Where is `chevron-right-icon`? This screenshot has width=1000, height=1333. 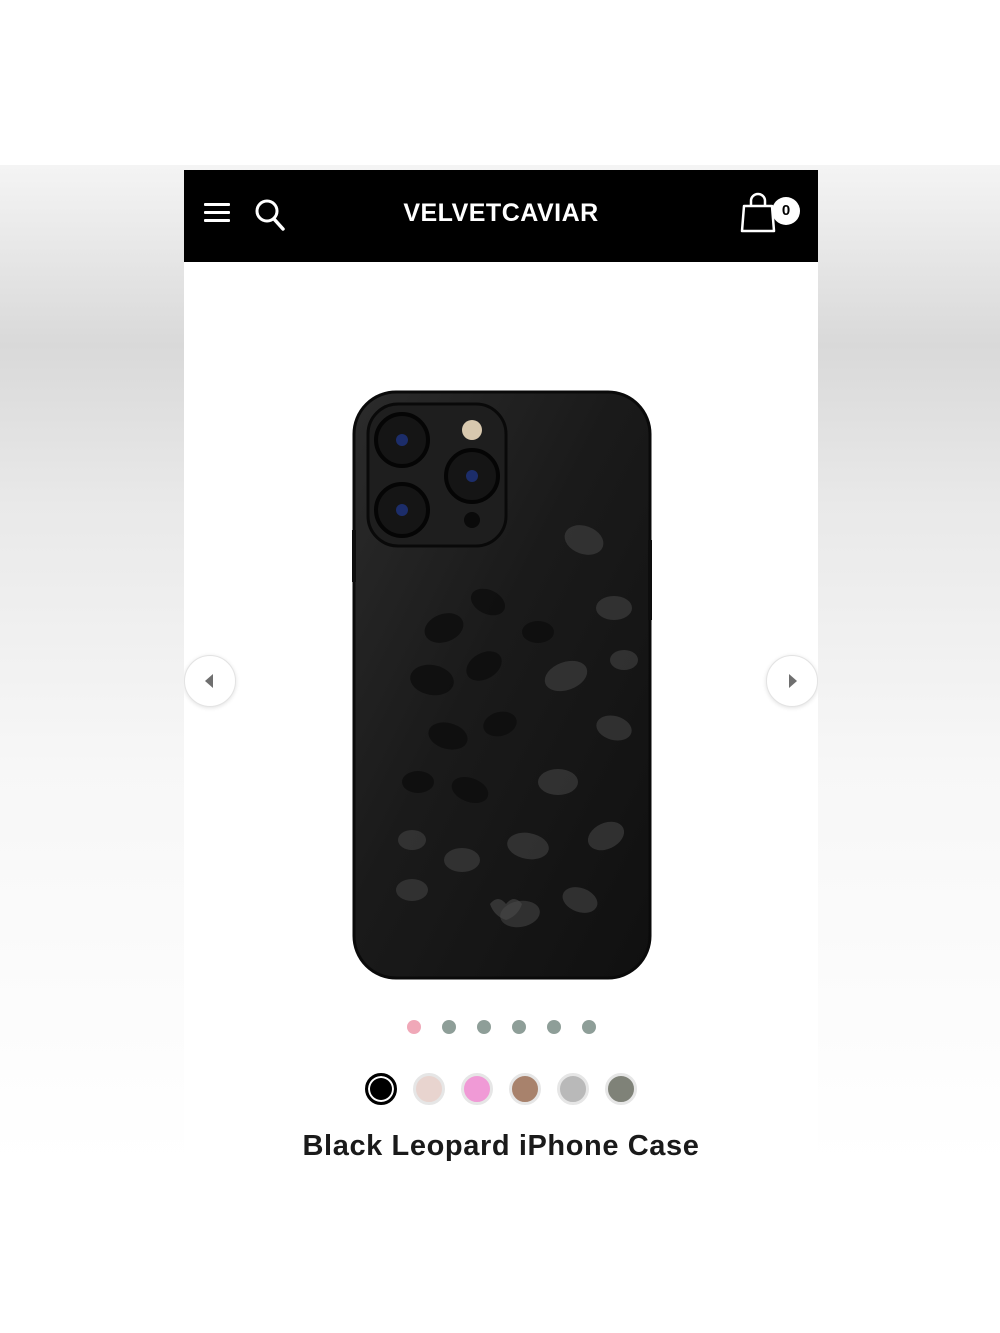
chevron-right-icon is located at coordinates (793, 681).